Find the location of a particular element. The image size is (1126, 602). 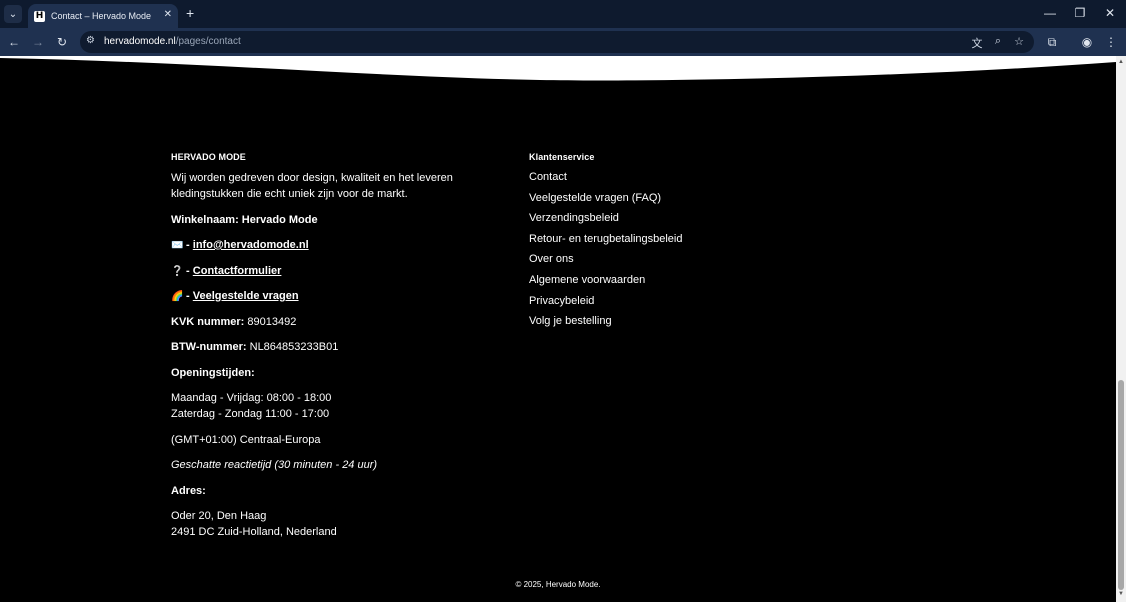

zoom-icon: ⌕ is located at coordinates (998, 41).